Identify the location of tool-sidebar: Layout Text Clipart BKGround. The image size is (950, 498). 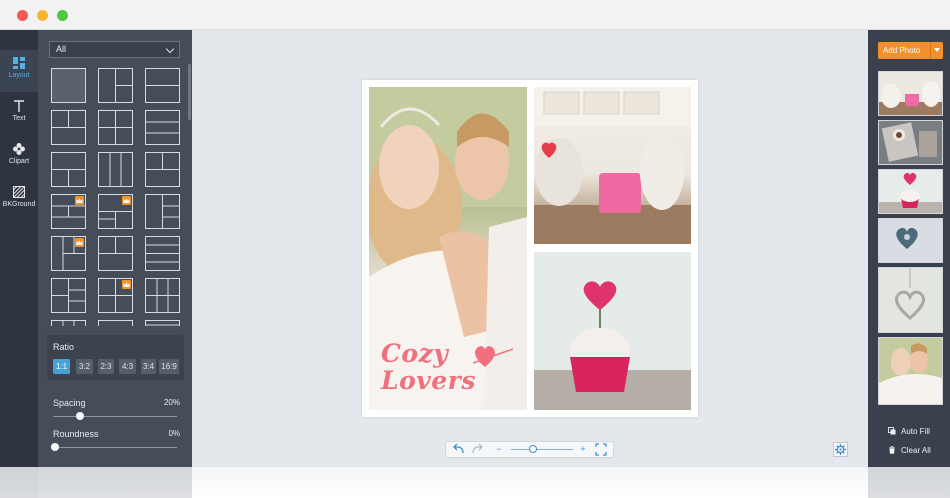
(19, 248).